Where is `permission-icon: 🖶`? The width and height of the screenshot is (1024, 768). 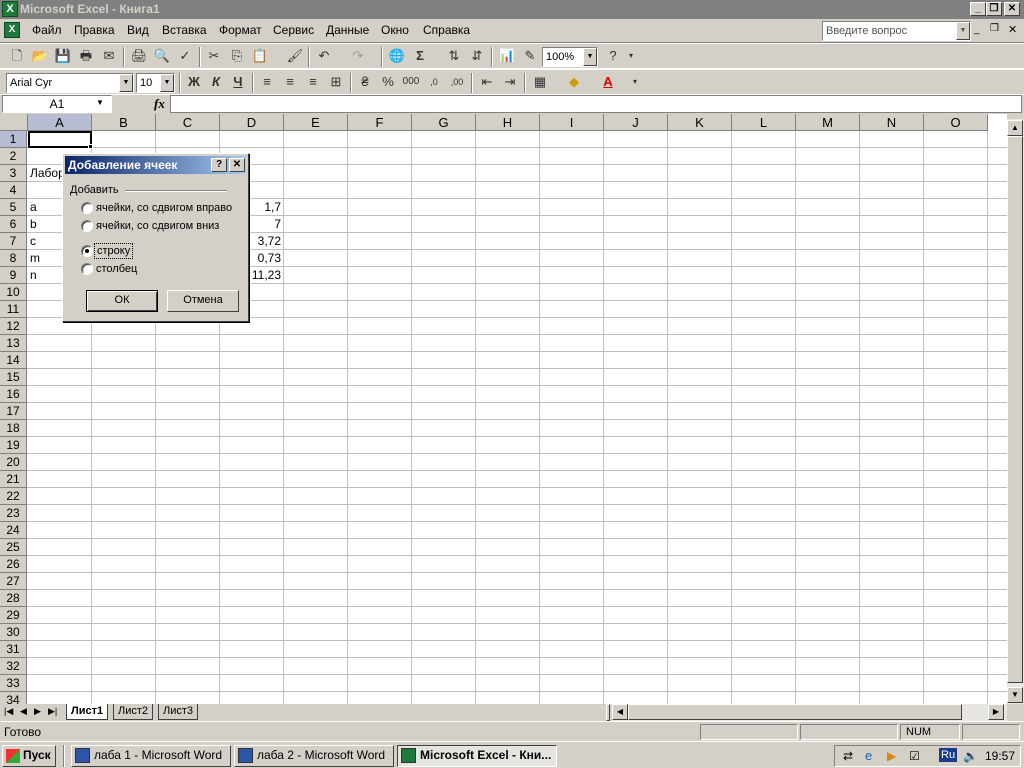
permission-icon: 🖶 is located at coordinates (86, 57).